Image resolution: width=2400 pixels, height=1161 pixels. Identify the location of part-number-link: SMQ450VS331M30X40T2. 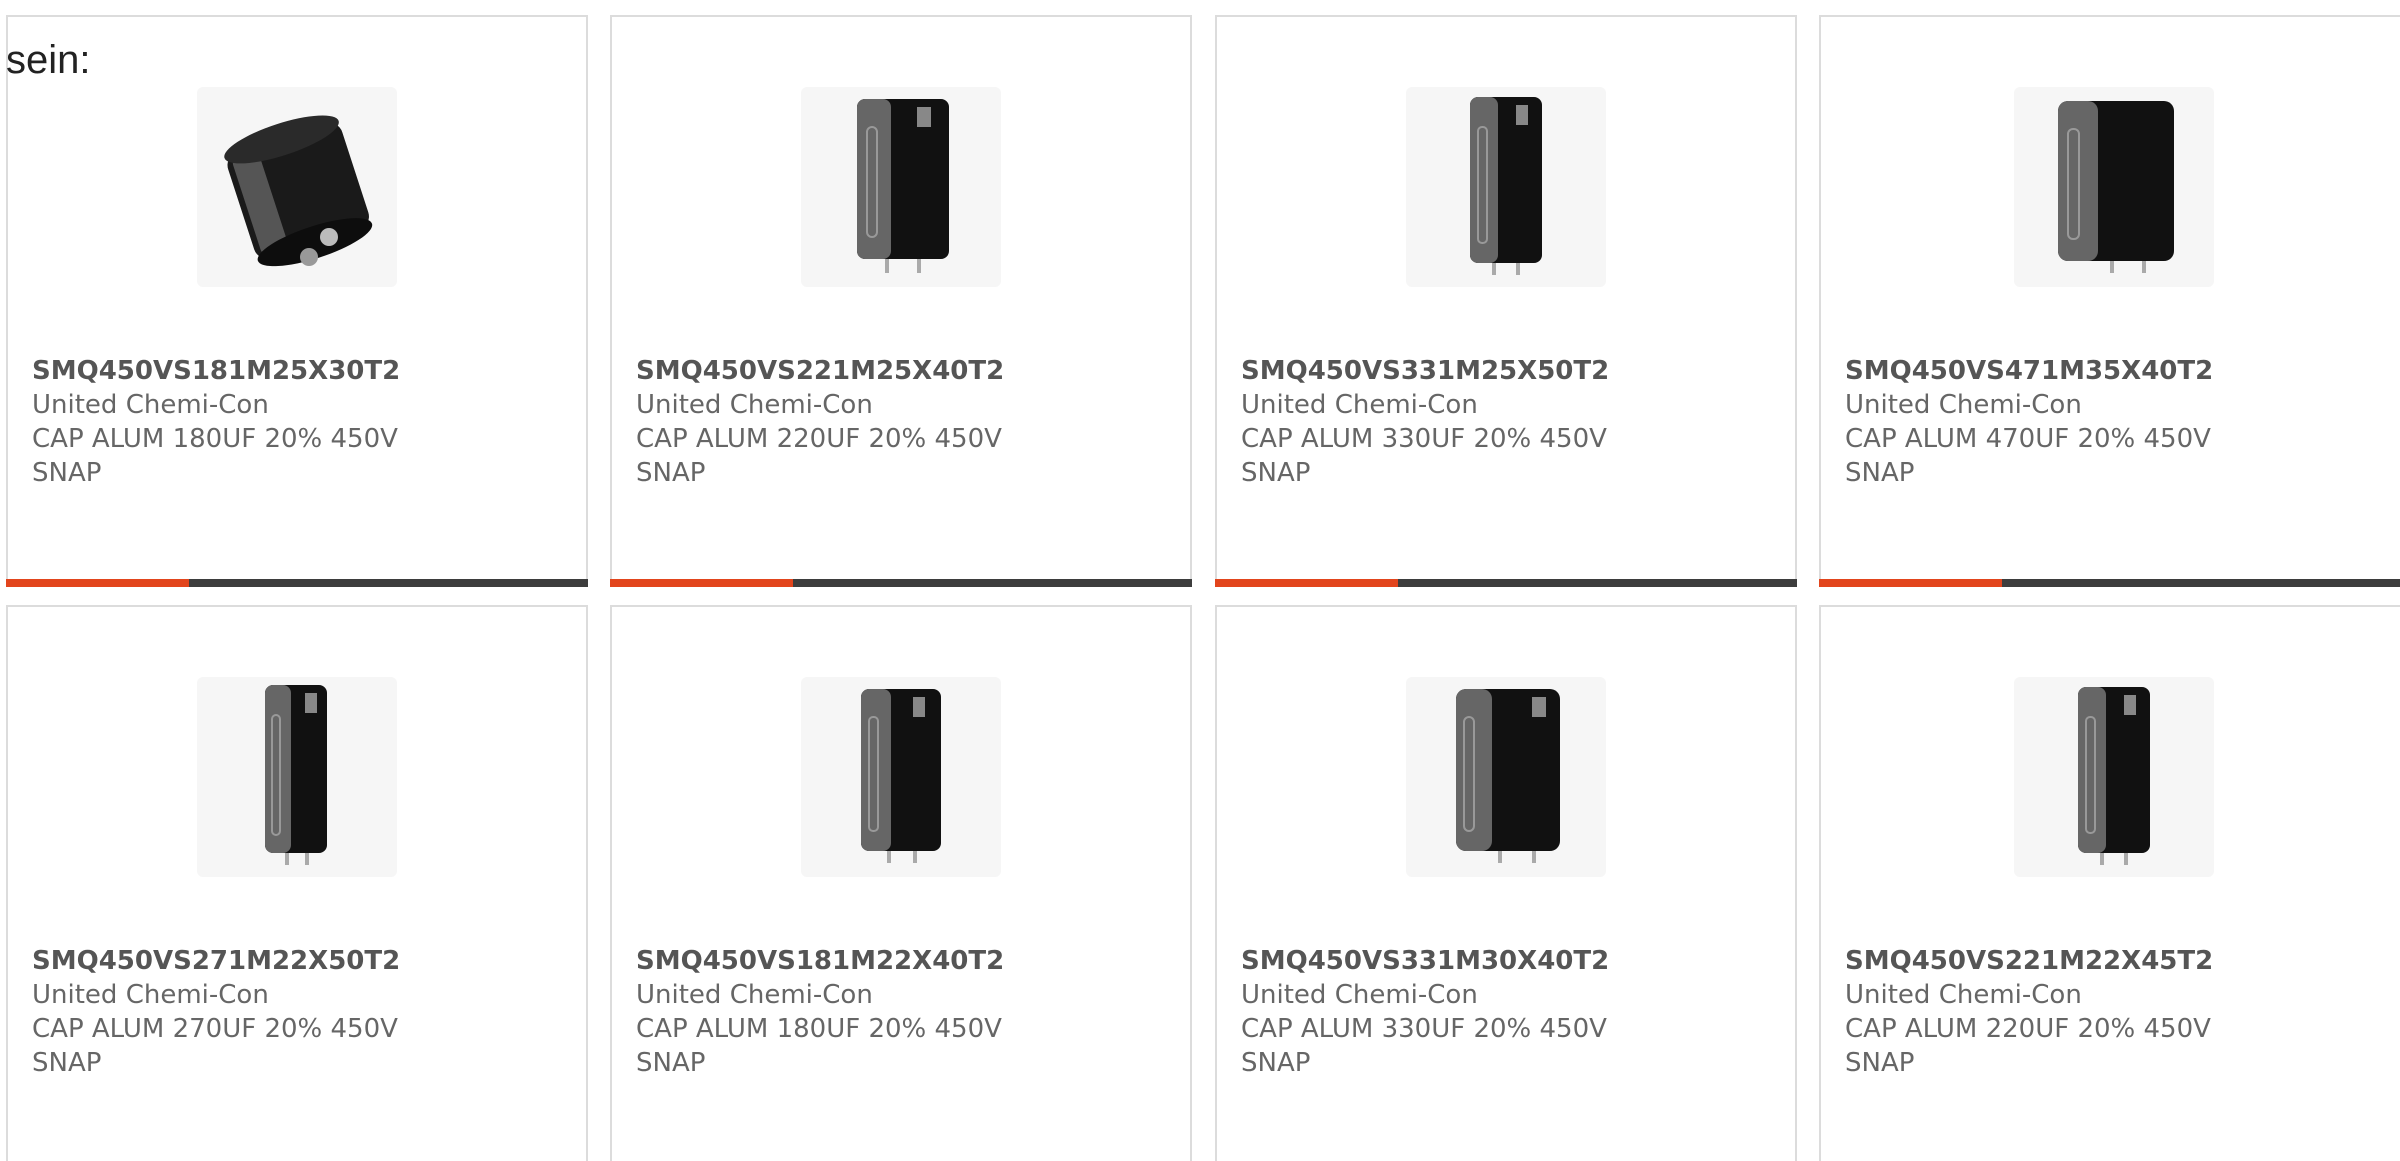
(1508, 961).